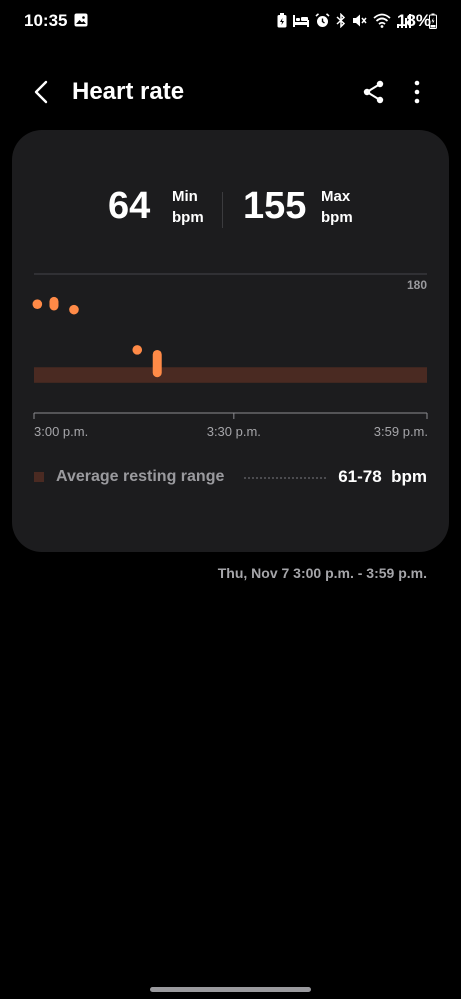 The image size is (461, 999). What do you see at coordinates (230, 356) in the screenshot?
I see `heart-rate-chart: 180 3:00 p.m. 3:30 p.m. 3:59 p.m.` at bounding box center [230, 356].